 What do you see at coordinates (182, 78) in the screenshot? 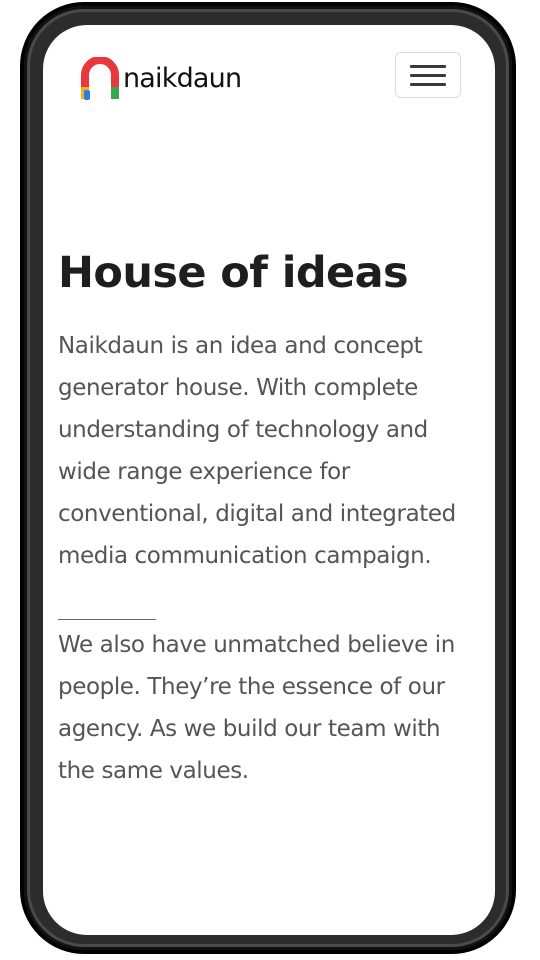
I see `brand-name: naikdaun` at bounding box center [182, 78].